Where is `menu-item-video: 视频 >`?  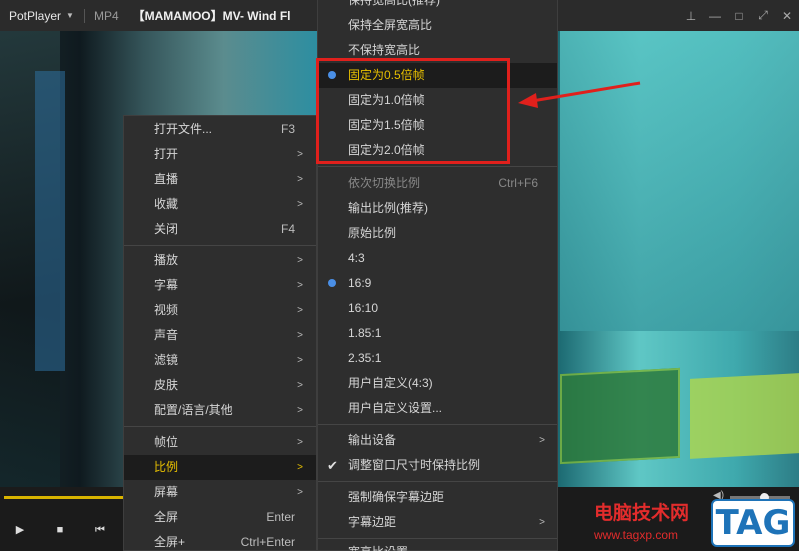
menu-item-video: 视频 > is located at coordinates (220, 310).